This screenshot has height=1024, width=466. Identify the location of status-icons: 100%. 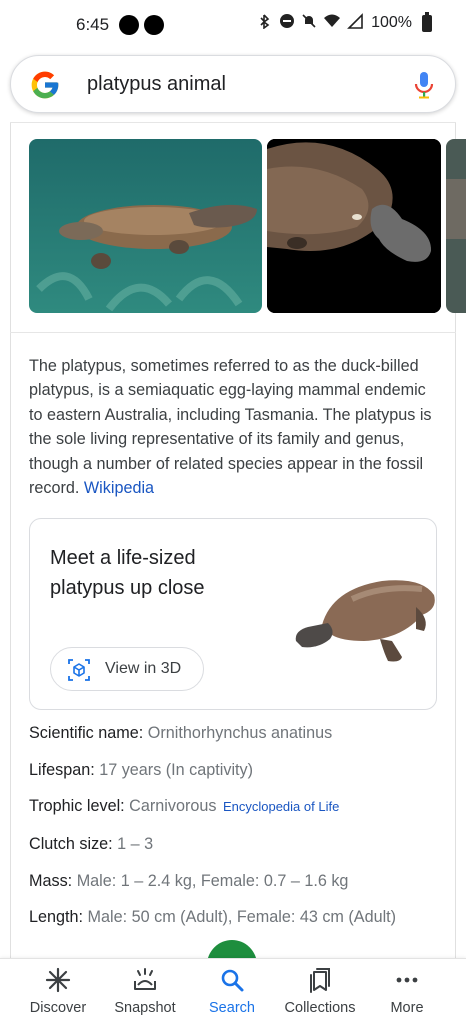
(344, 22).